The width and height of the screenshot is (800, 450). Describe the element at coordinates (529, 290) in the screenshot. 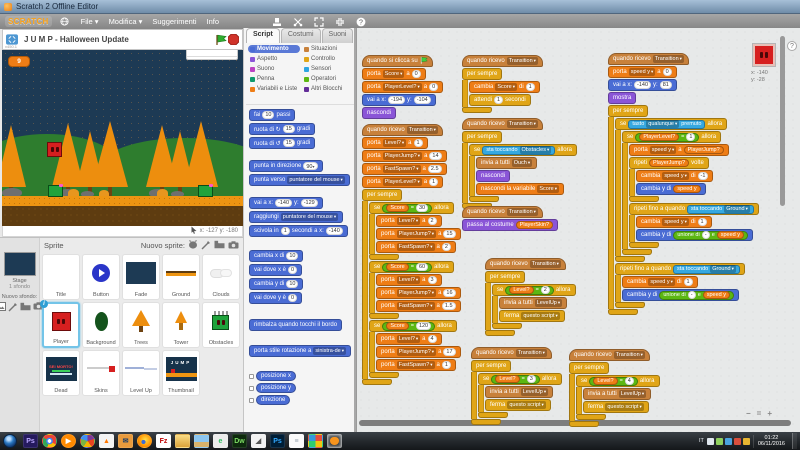

I see `operator-block: Level? = 2` at that location.